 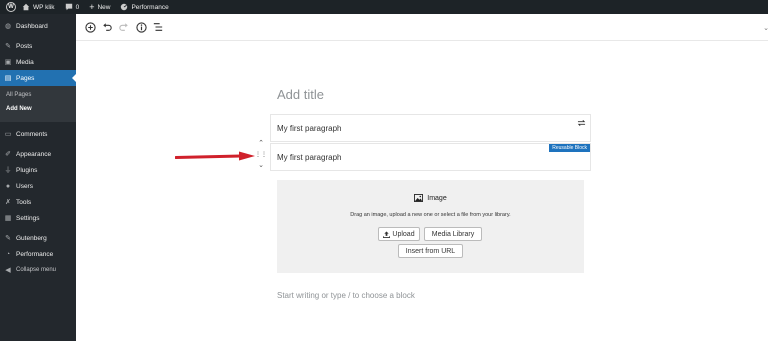 I want to click on sidebar-item-label: Pages, so click(x=25, y=78).